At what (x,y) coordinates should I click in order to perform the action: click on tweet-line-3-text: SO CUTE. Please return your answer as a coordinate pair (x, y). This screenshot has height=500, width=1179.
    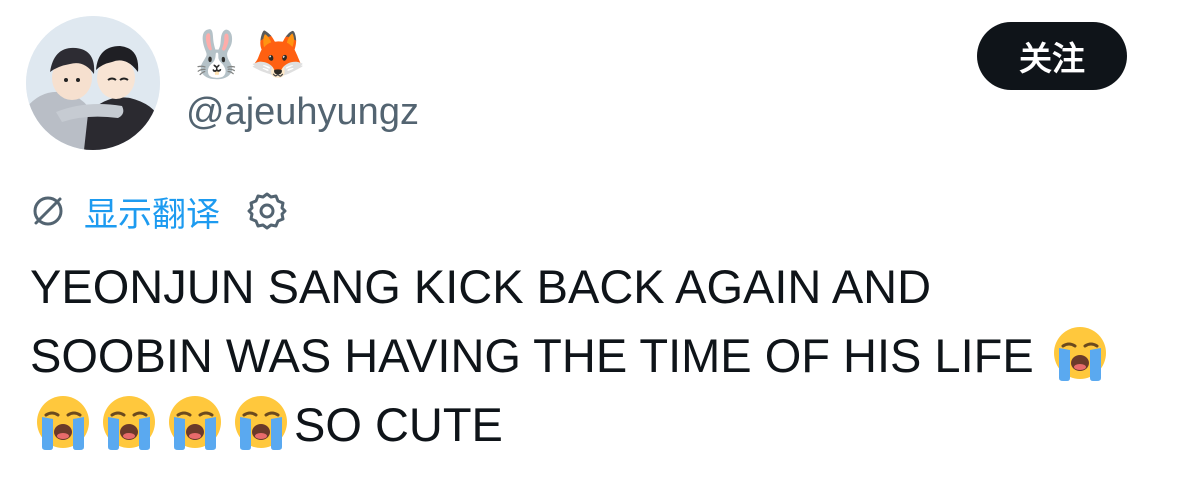
    Looking at the image, I should click on (398, 424).